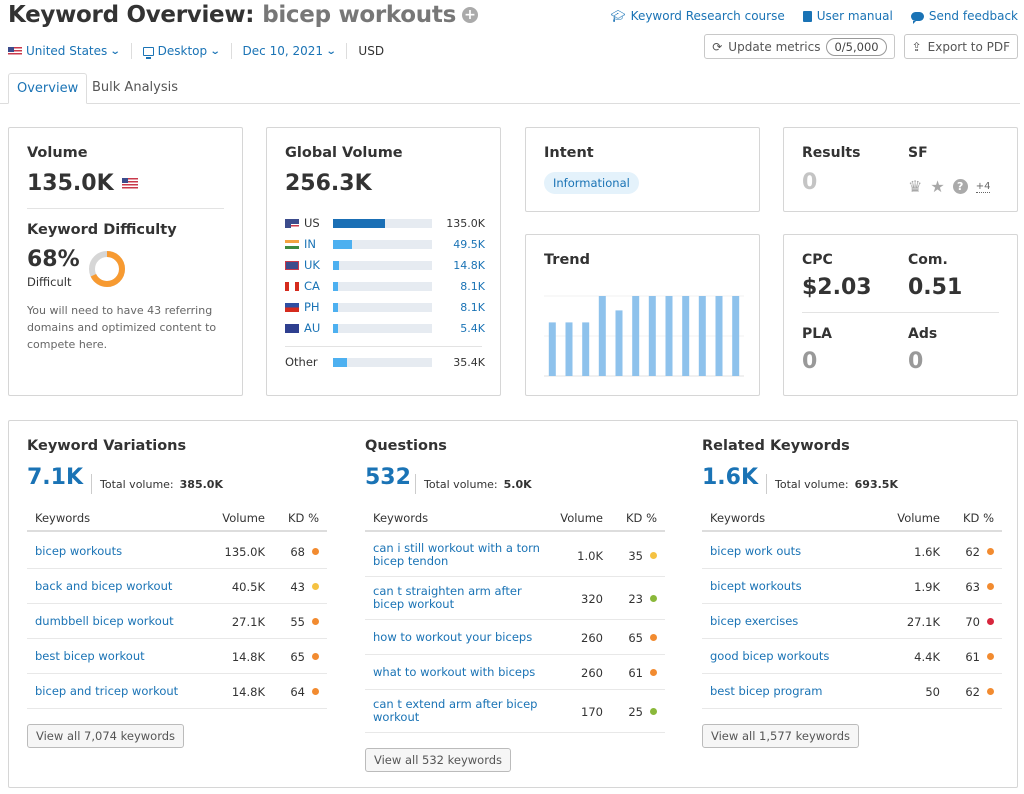 This screenshot has width=1024, height=794. I want to click on keyword-link: best bicep workout, so click(135, 656).